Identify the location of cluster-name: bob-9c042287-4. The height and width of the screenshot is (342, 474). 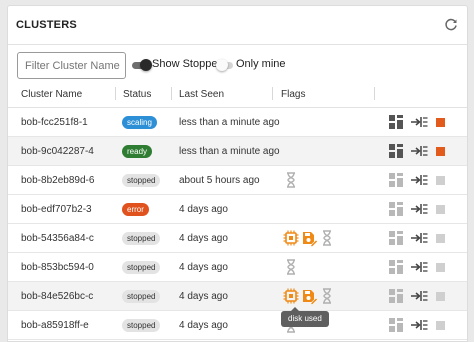
(57, 151).